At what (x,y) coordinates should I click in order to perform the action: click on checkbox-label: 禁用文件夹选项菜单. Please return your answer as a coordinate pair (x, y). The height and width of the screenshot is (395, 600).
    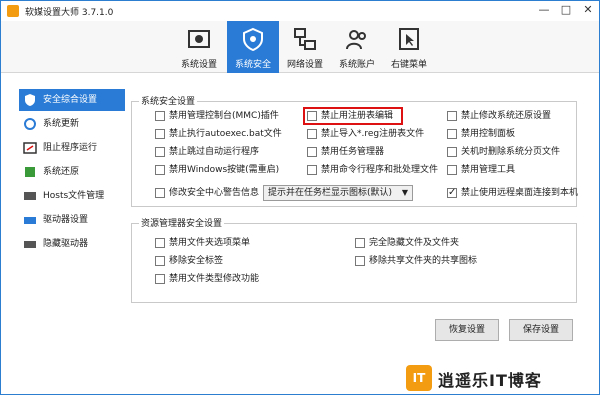
    Looking at the image, I should click on (210, 243).